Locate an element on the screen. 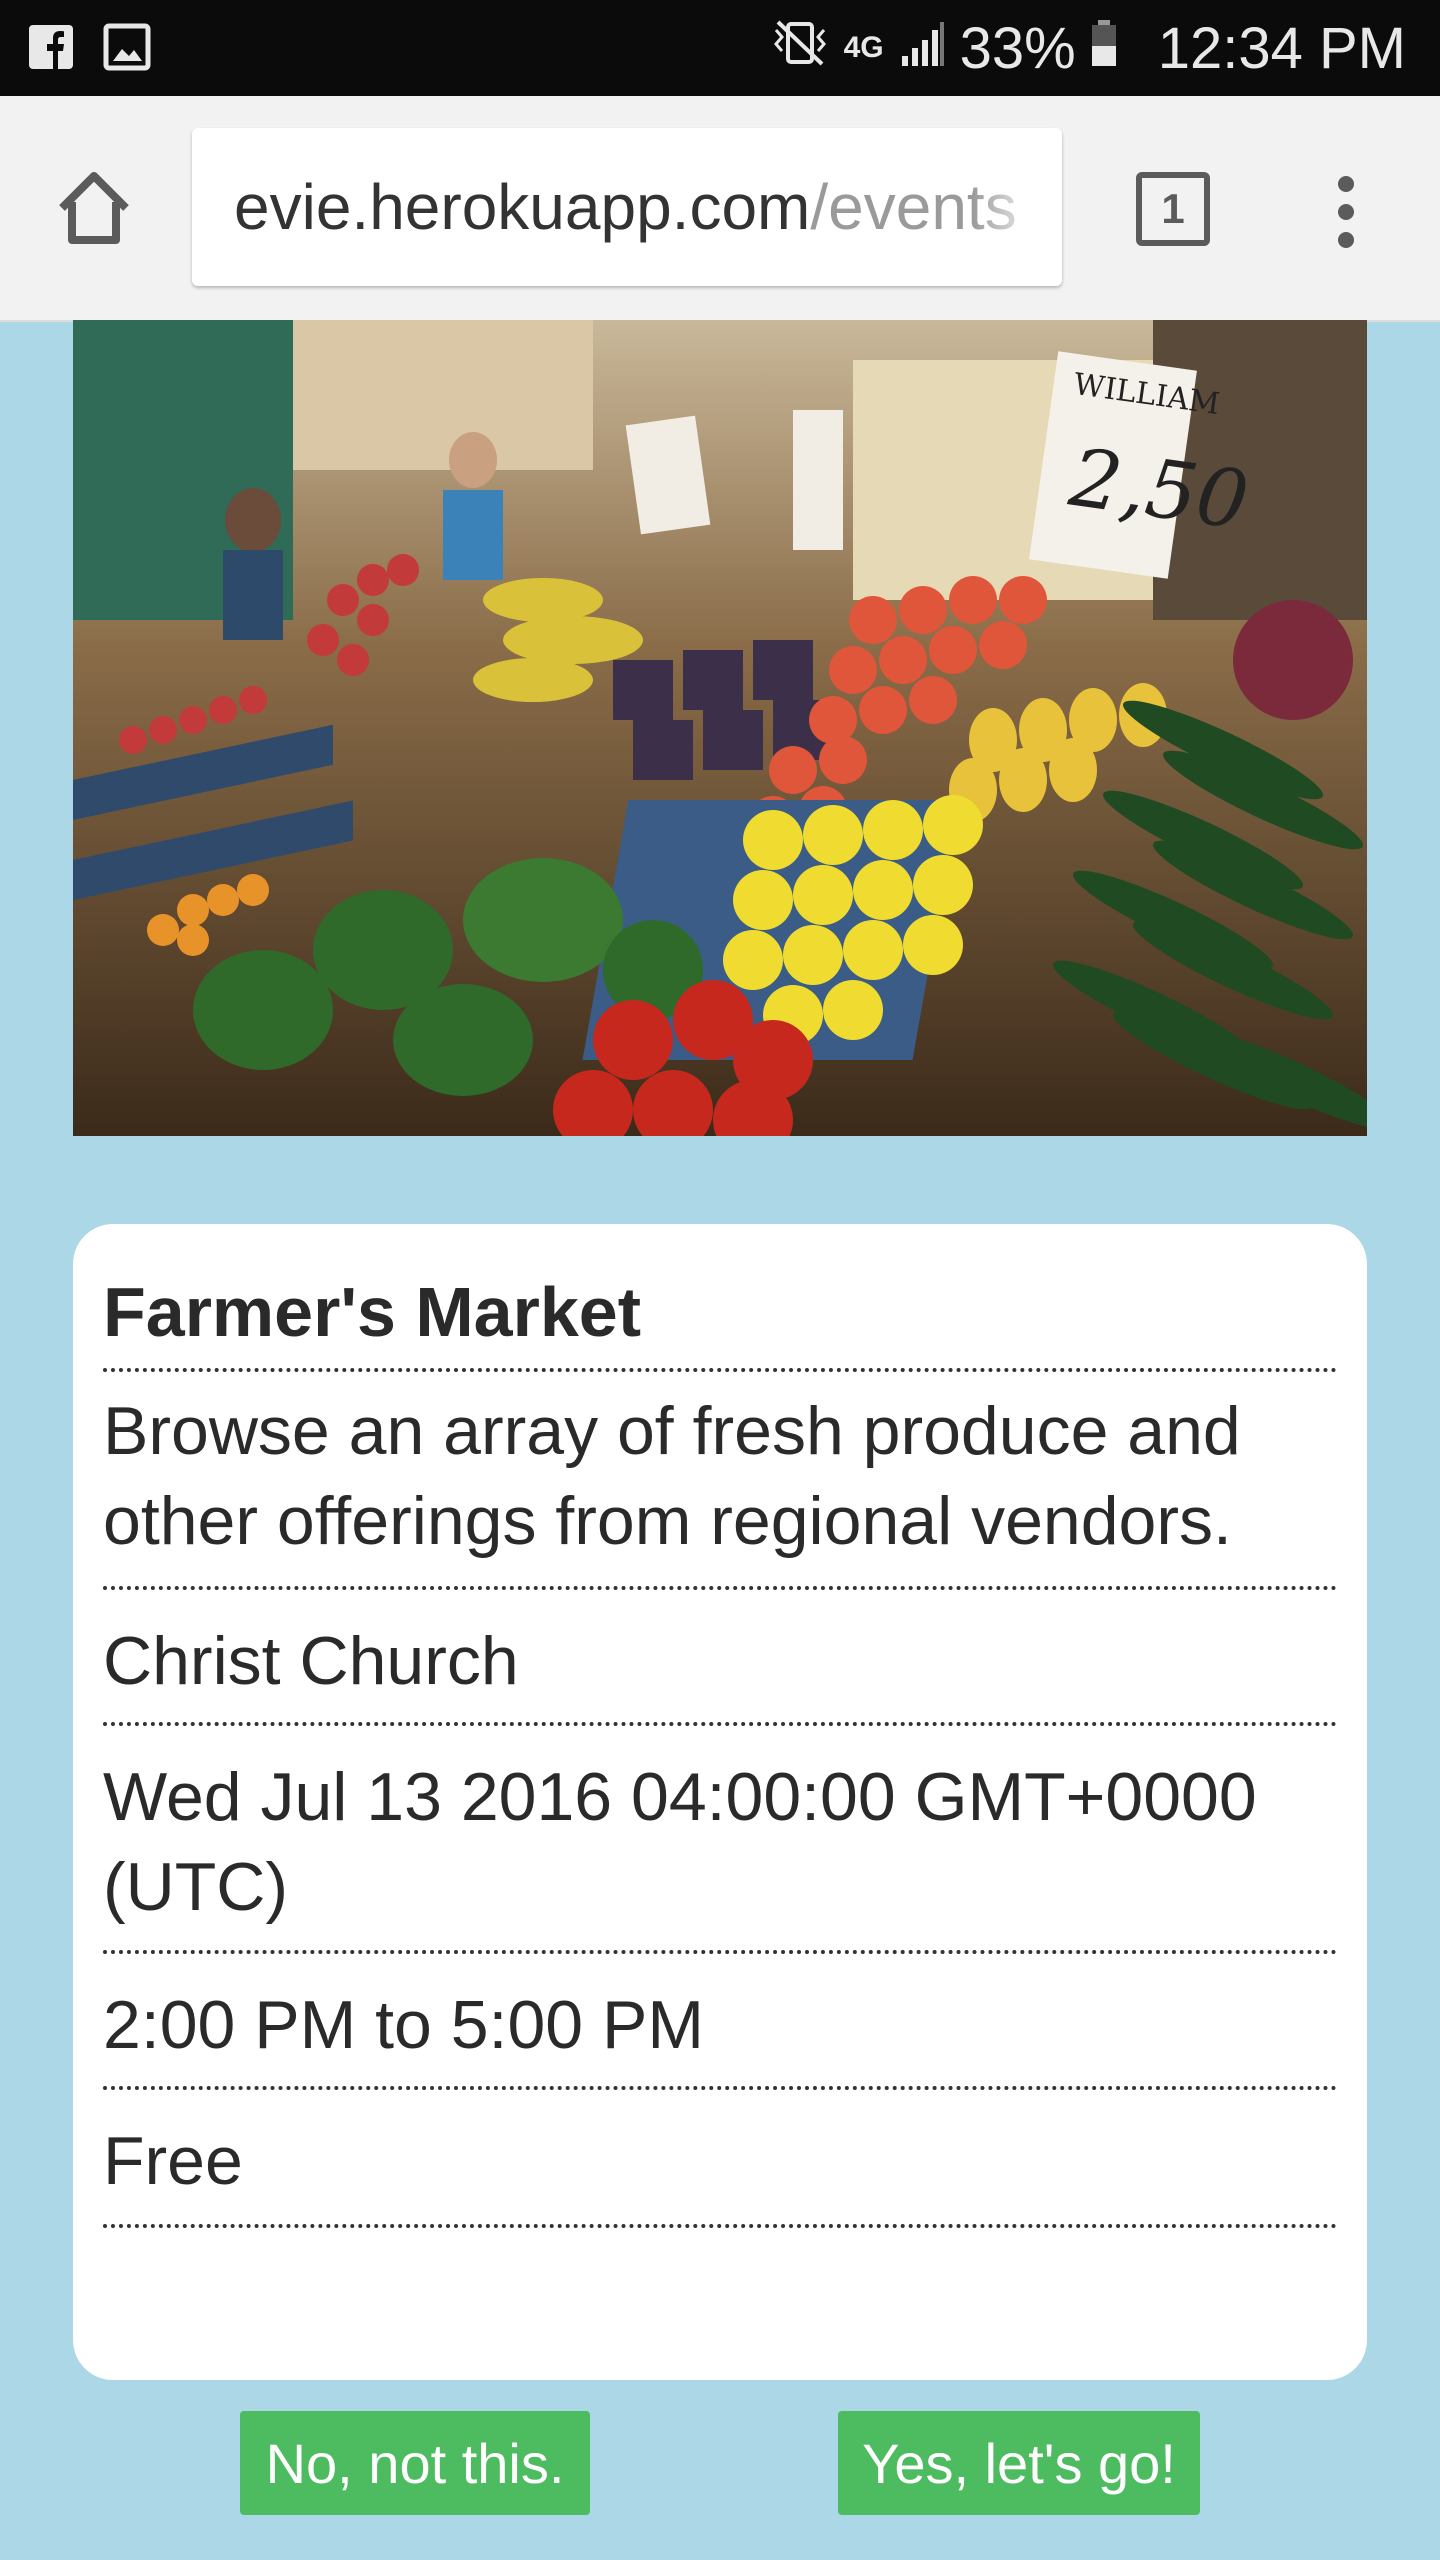 The height and width of the screenshot is (2560, 1440). battery-percent: 33% is located at coordinates (1017, 48).